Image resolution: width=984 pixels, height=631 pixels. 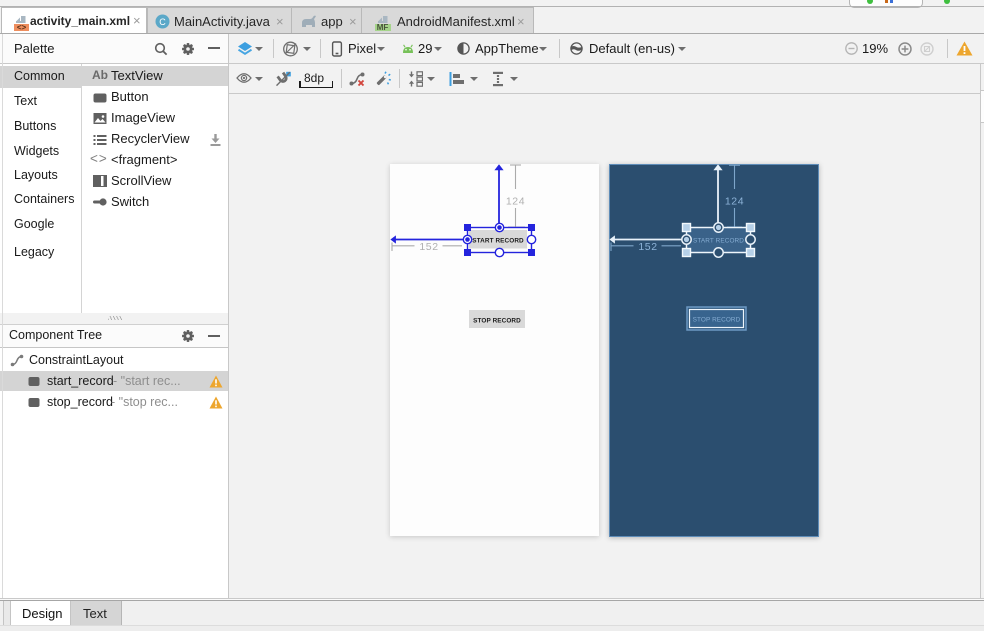 I want to click on svg-text: C, so click(x=162, y=22).